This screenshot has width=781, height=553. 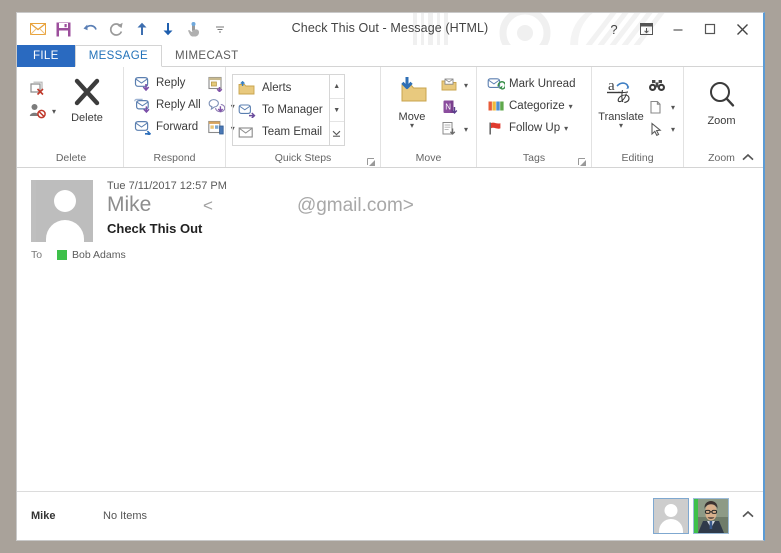 What do you see at coordinates (337, 133) in the screenshot?
I see `quick-steps-more` at bounding box center [337, 133].